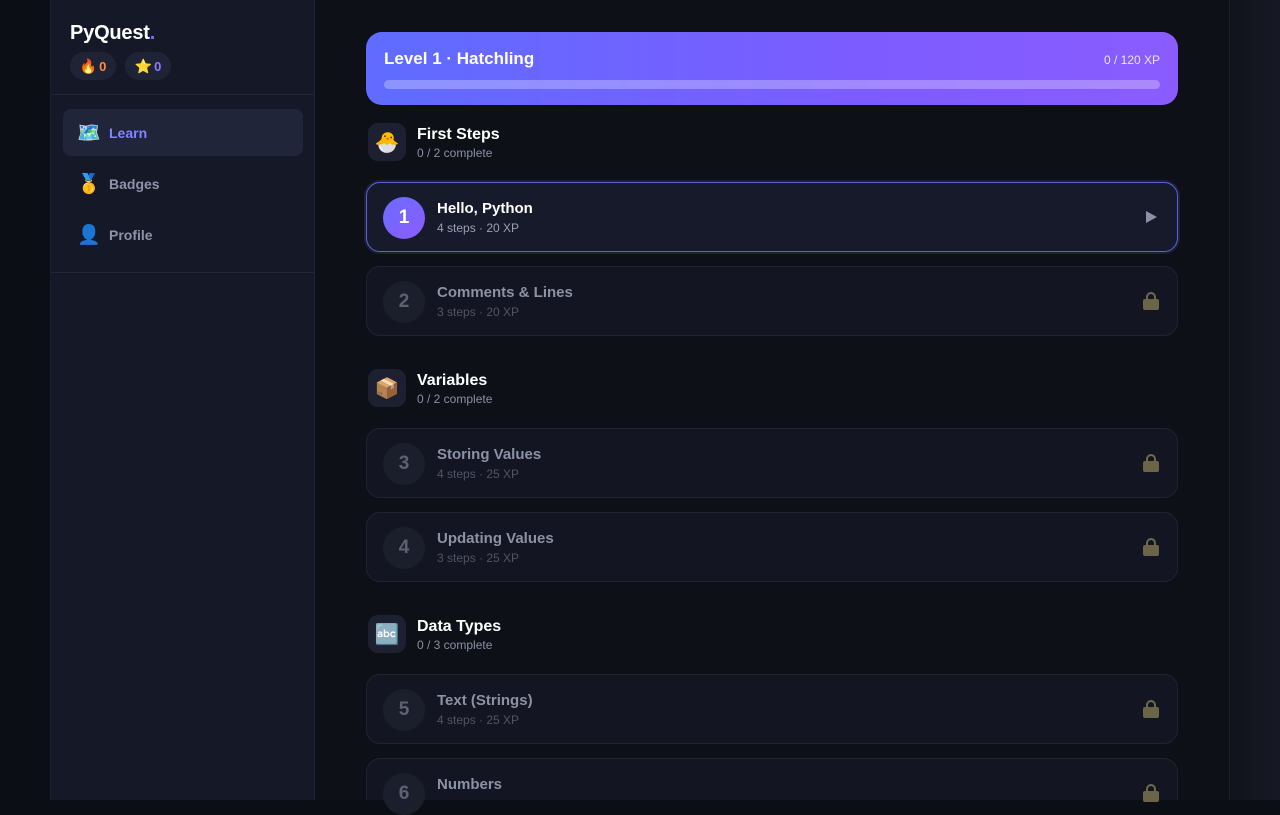 Image resolution: width=1280 pixels, height=815 pixels. Describe the element at coordinates (128, 132) in the screenshot. I see `sidebar-item-label: Learn` at that location.